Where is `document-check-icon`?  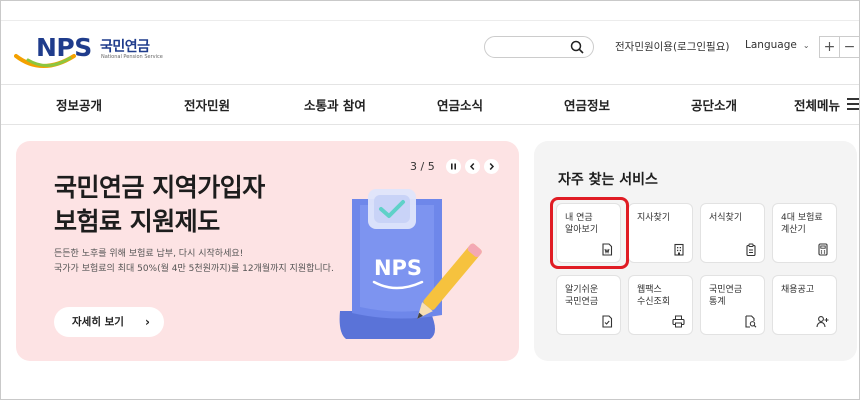 document-check-icon is located at coordinates (607, 321).